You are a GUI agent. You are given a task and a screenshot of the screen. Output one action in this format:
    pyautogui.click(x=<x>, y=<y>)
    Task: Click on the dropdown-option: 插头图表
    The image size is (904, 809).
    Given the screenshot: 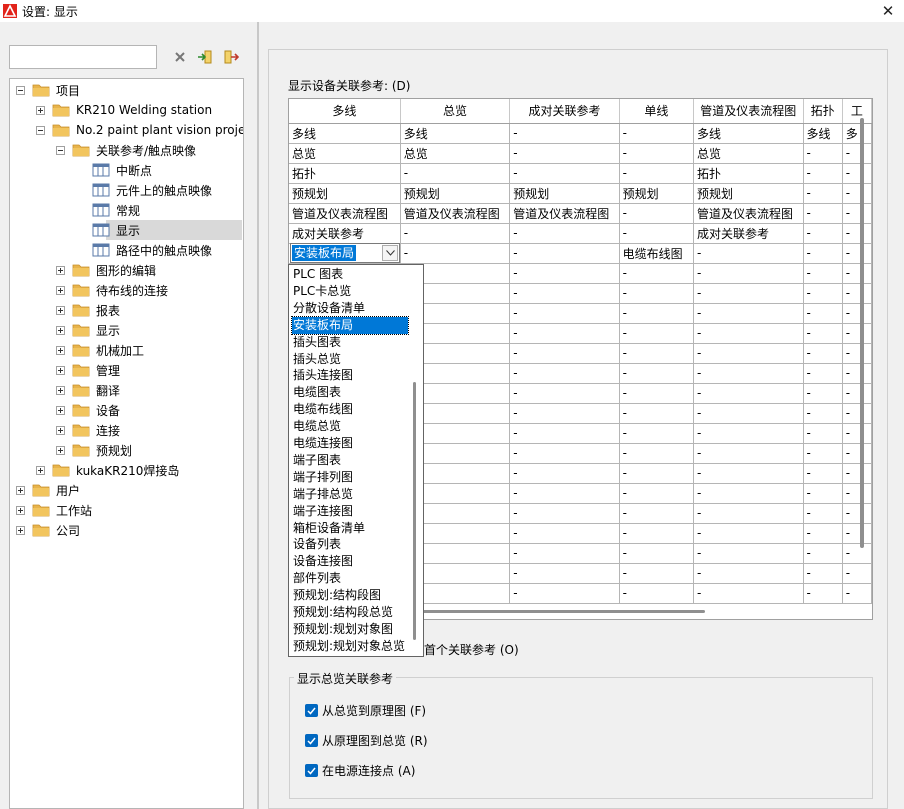 What is the action you would take?
    pyautogui.click(x=316, y=342)
    